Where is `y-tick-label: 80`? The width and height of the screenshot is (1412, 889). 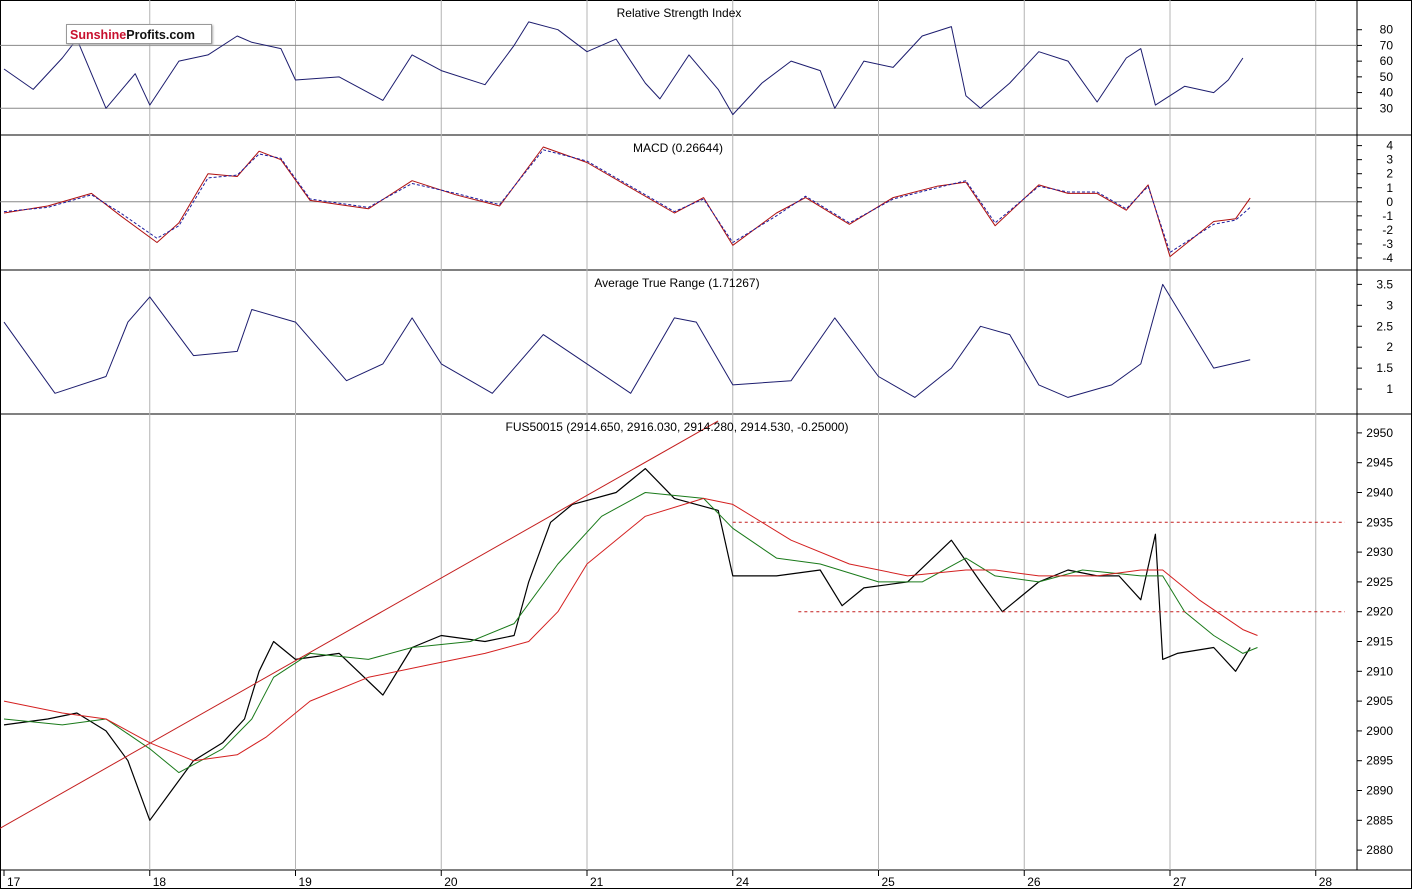 y-tick-label: 80 is located at coordinates (1387, 30).